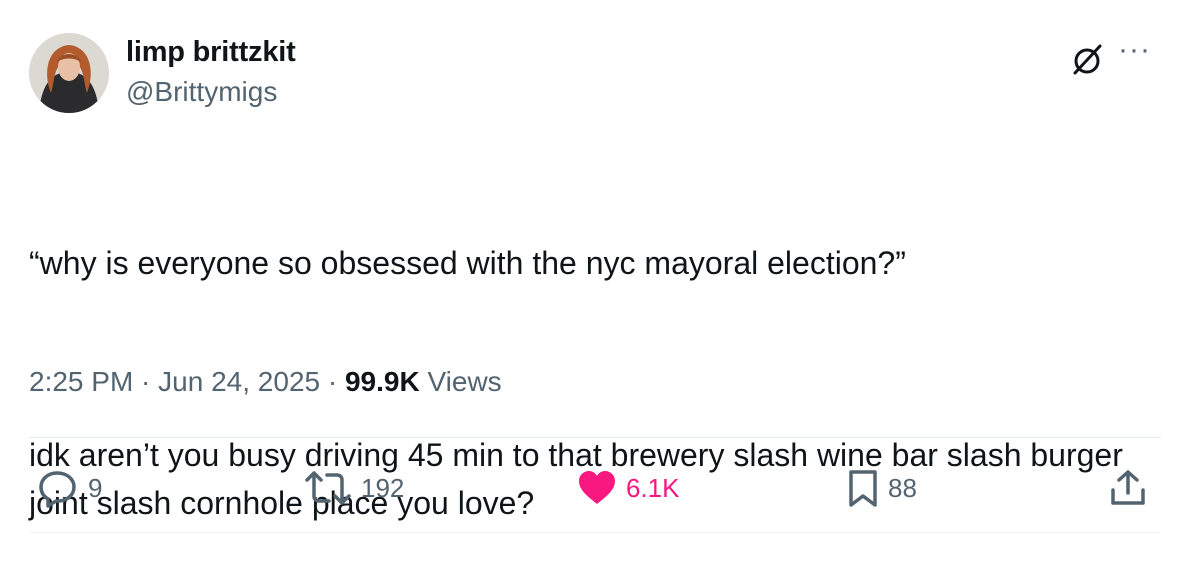 This screenshot has height=575, width=1204. I want to click on bookmark-icon, so click(863, 488).